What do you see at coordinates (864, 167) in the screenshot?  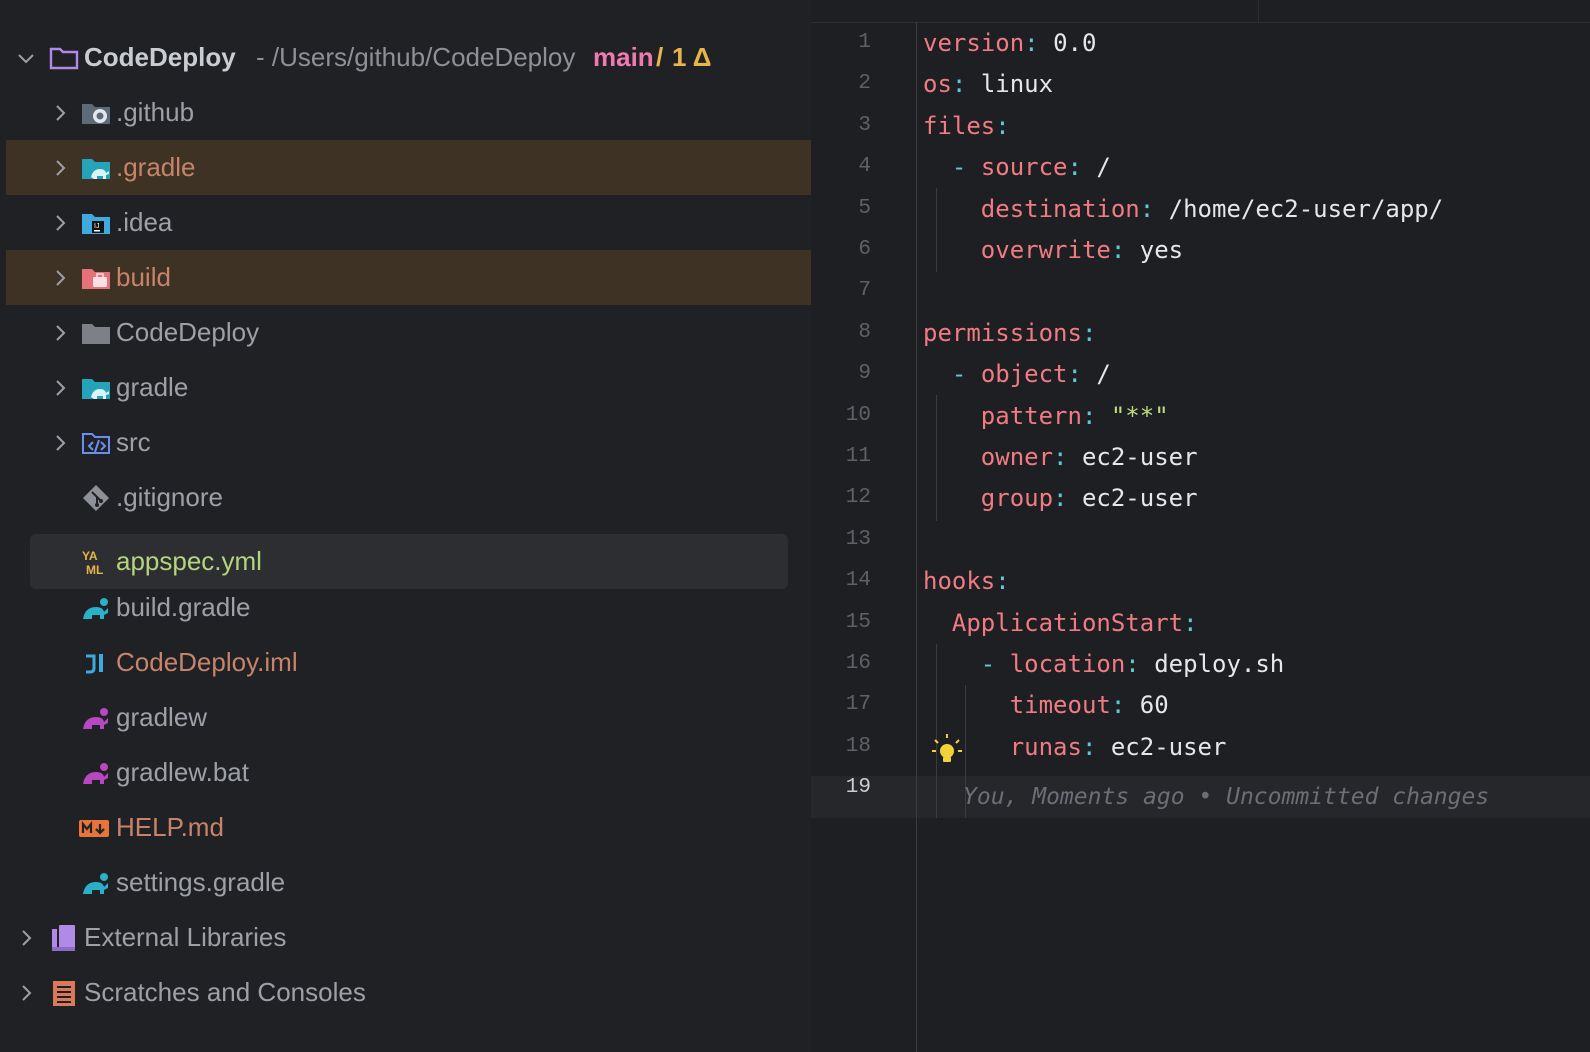 I see `line-number: 4` at bounding box center [864, 167].